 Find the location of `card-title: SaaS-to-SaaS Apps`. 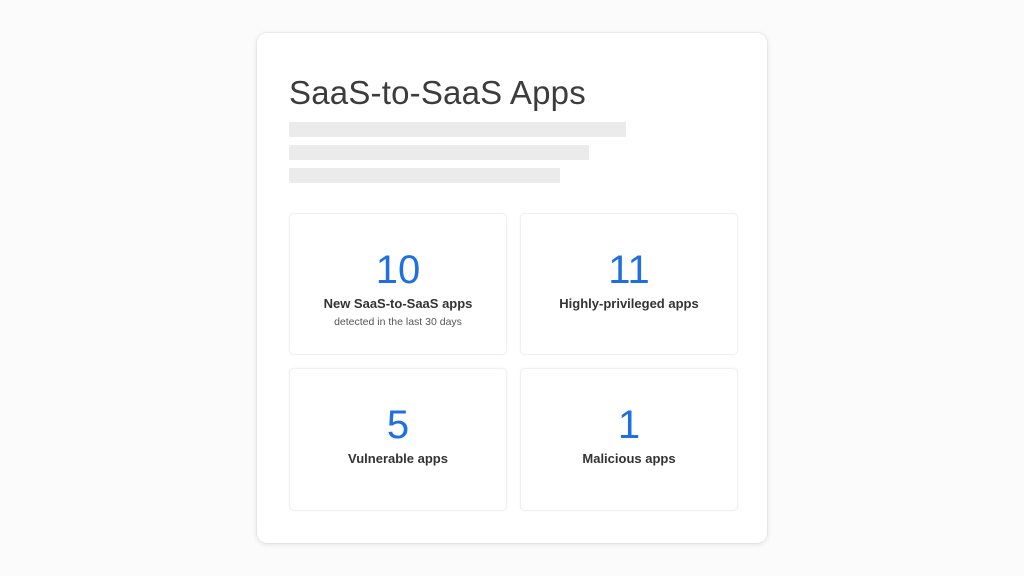

card-title: SaaS-to-SaaS Apps is located at coordinates (437, 92).